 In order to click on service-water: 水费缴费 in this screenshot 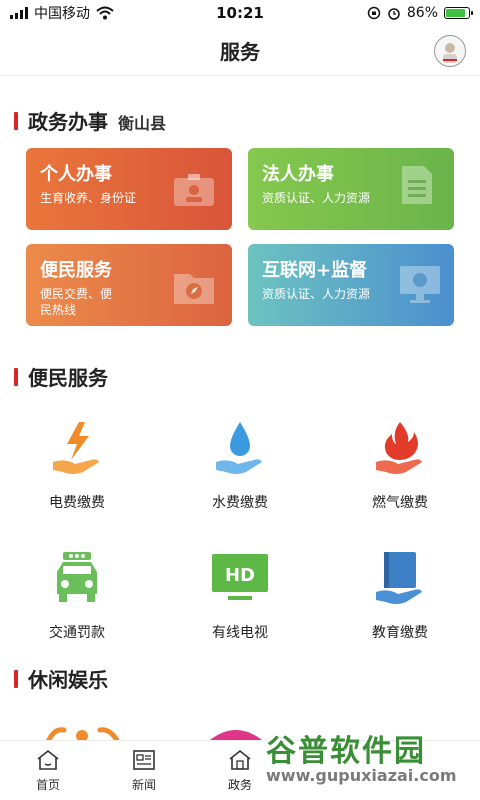, I will do `click(240, 465)`.